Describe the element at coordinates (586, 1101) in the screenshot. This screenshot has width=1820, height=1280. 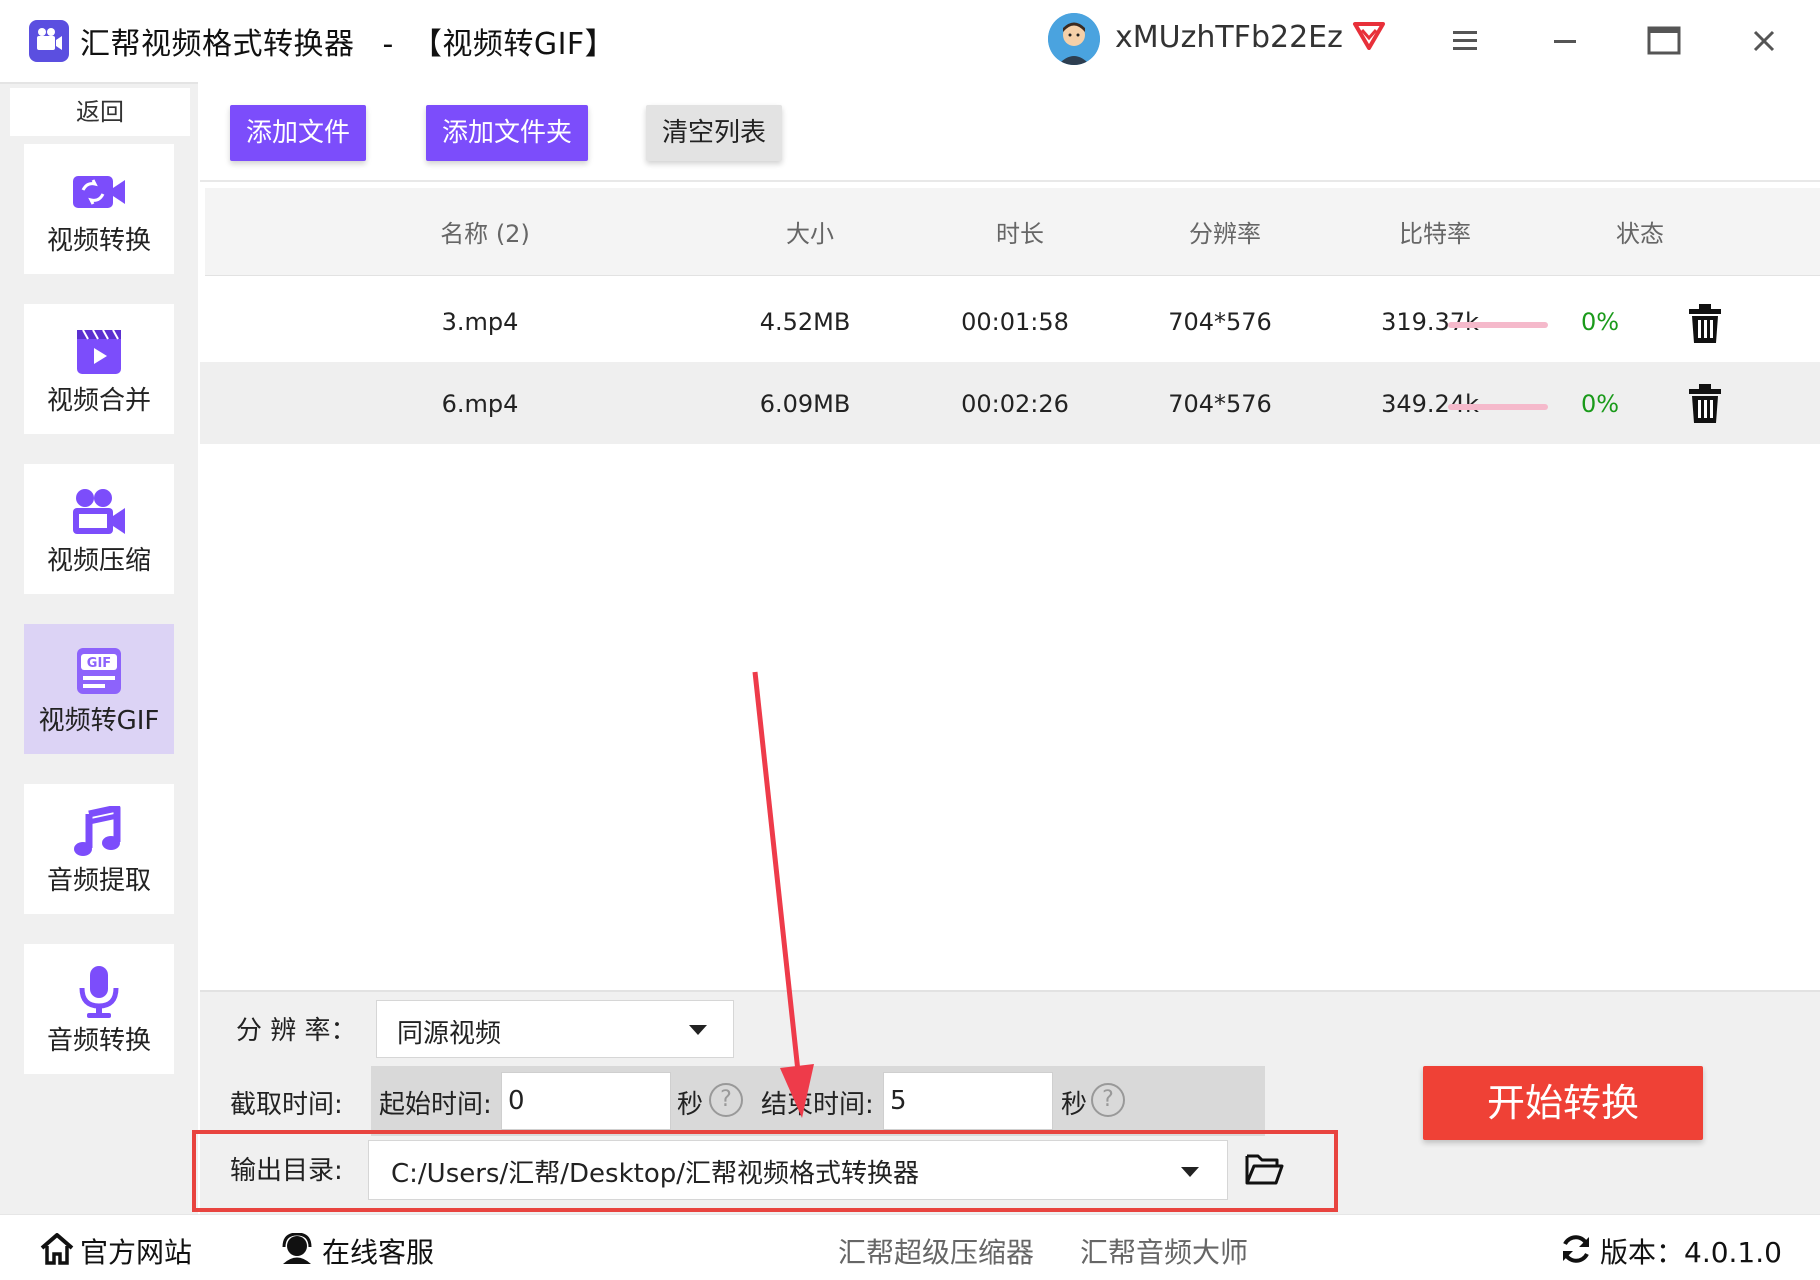
I see `start-time-input: 0` at that location.